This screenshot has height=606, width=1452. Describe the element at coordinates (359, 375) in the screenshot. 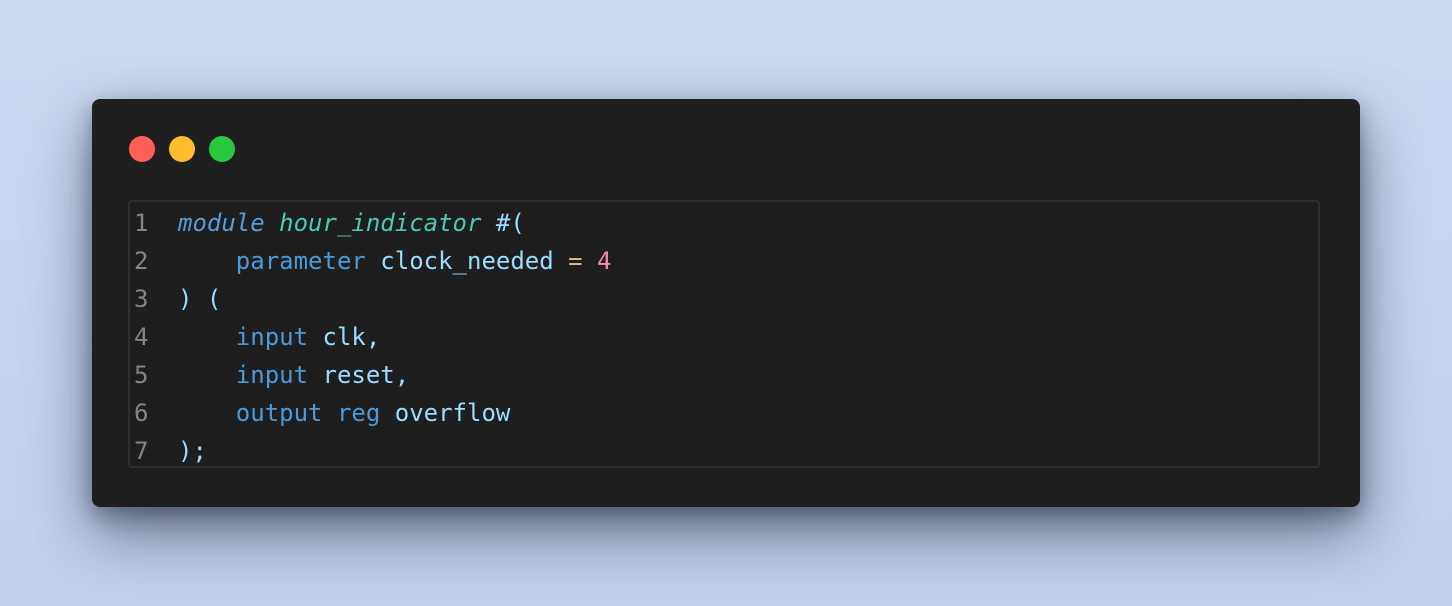

I see `code-token: reset,` at that location.